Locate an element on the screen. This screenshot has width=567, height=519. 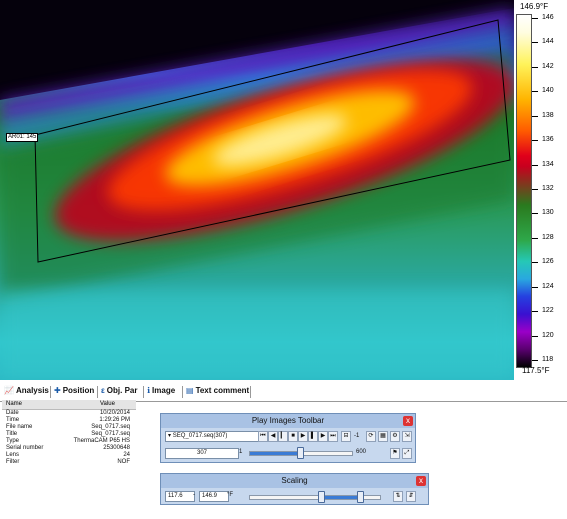
info-row: Filter NOF is located at coordinates (69, 462).